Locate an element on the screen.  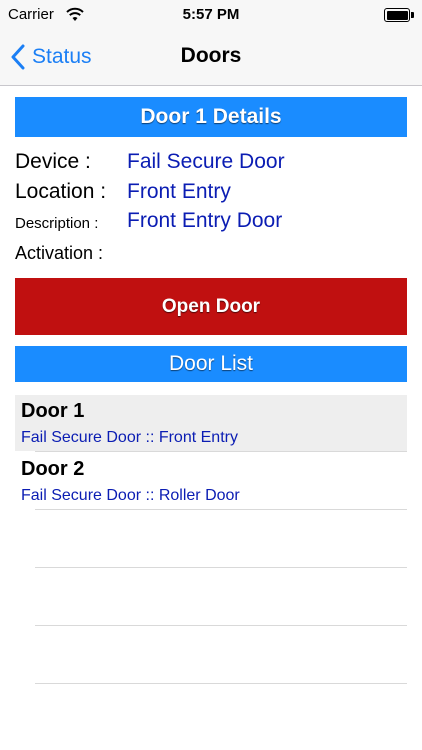
description-value: Front Entry Door is located at coordinates (205, 220).